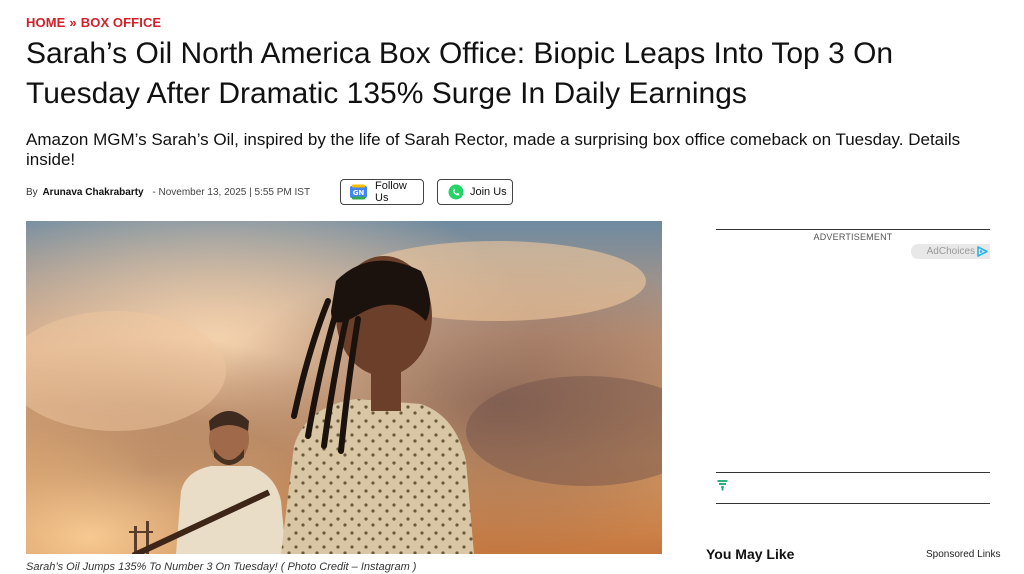 This screenshot has width=1024, height=574. I want to click on ad-divider-top, so click(853, 229).